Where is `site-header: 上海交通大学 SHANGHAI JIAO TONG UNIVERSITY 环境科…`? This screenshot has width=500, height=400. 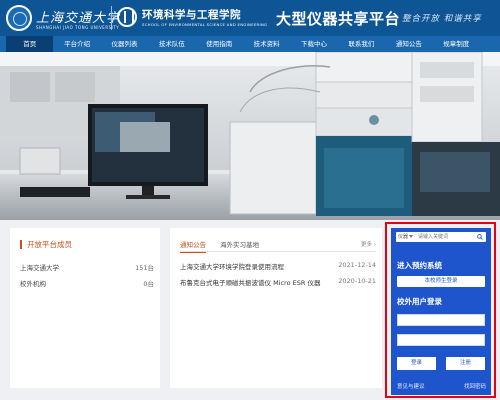 site-header: 上海交通大学 SHANGHAI JIAO TONG UNIVERSITY 环境科… is located at coordinates (250, 18).